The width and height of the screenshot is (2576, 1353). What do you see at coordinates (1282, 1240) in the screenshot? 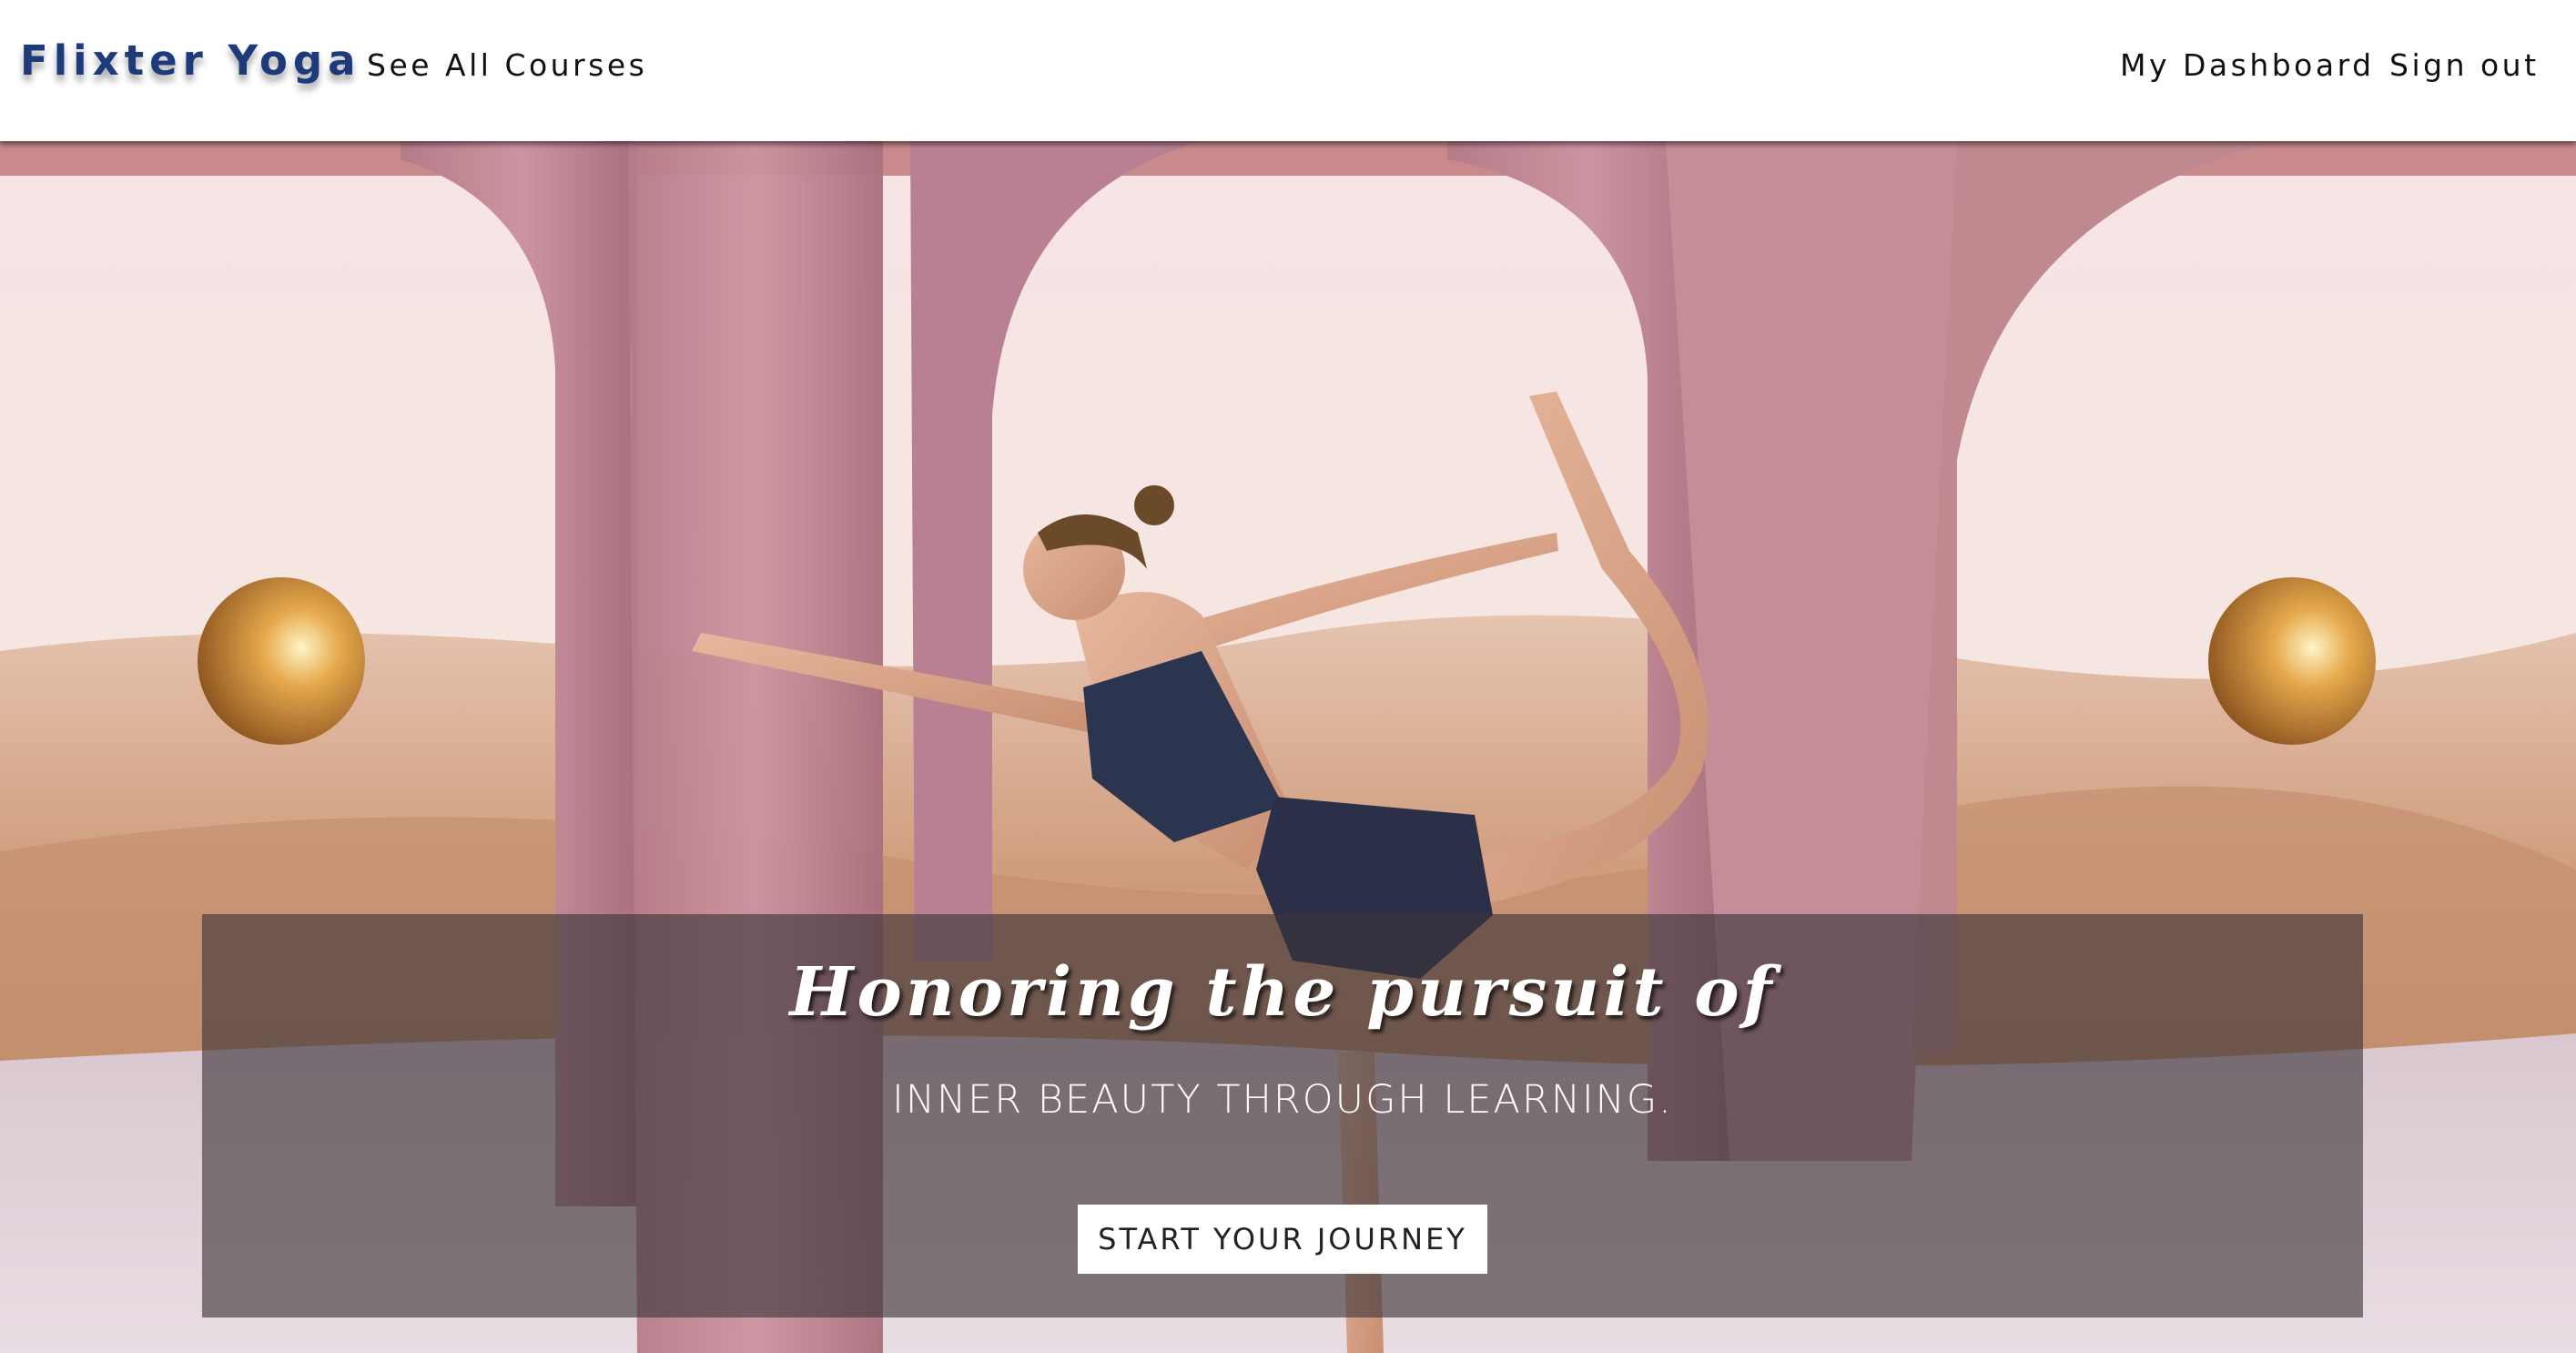
I see `start-your-journey-button: START YOUR JOURNEY` at bounding box center [1282, 1240].